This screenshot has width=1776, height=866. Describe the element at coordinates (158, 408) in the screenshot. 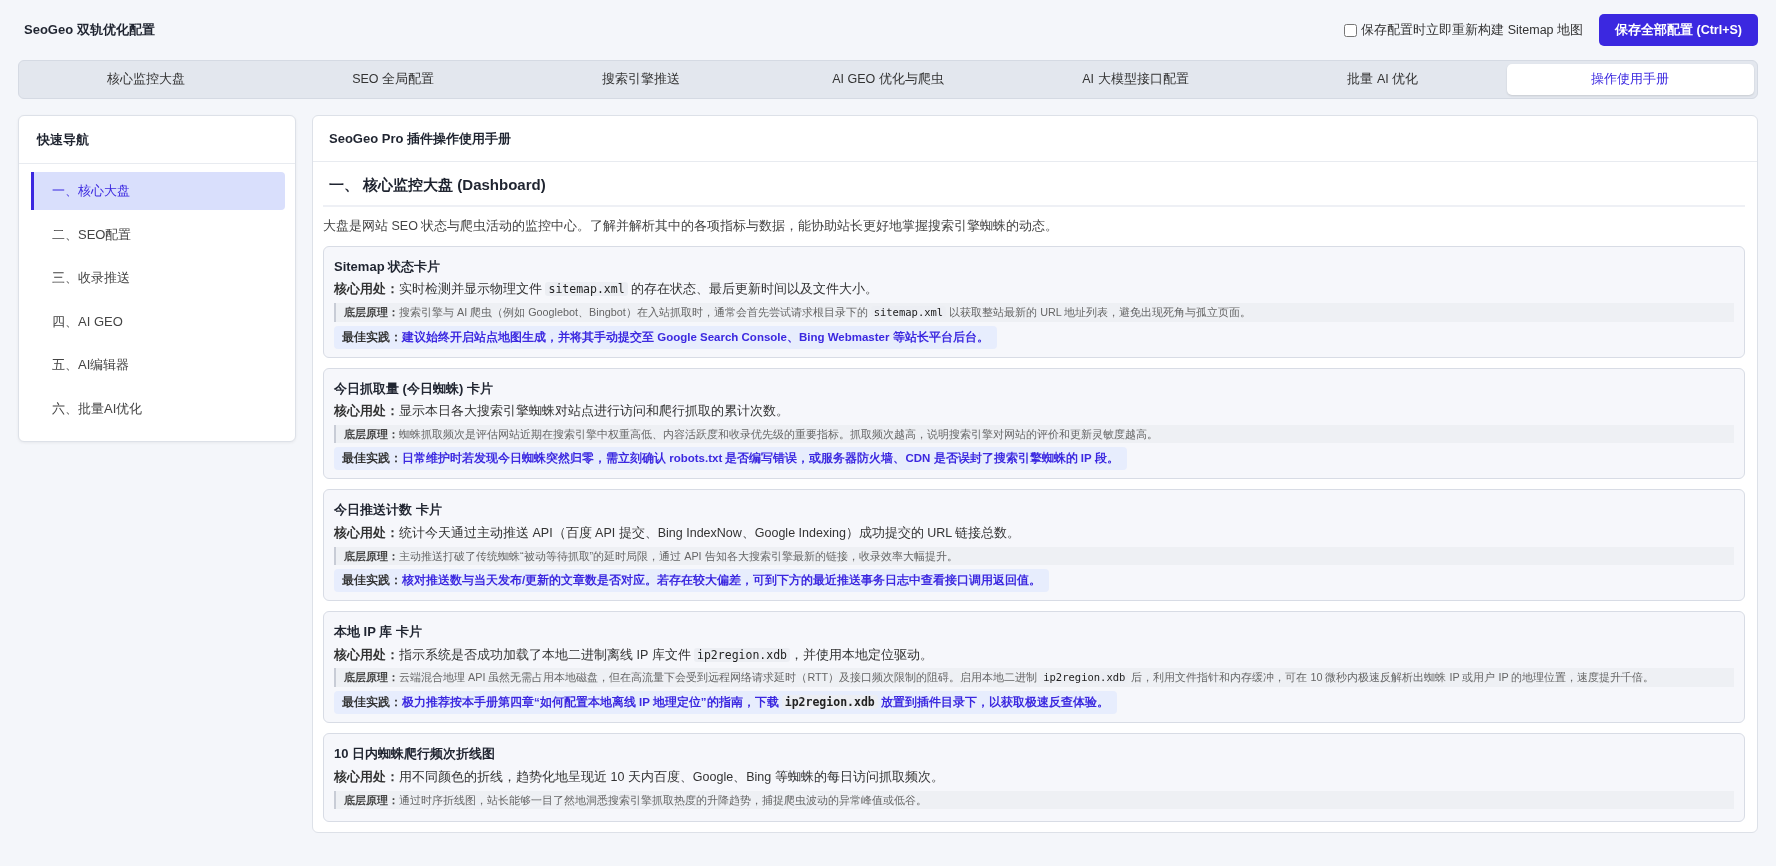

I see `sidebar-item: 六、批量AI优化` at that location.